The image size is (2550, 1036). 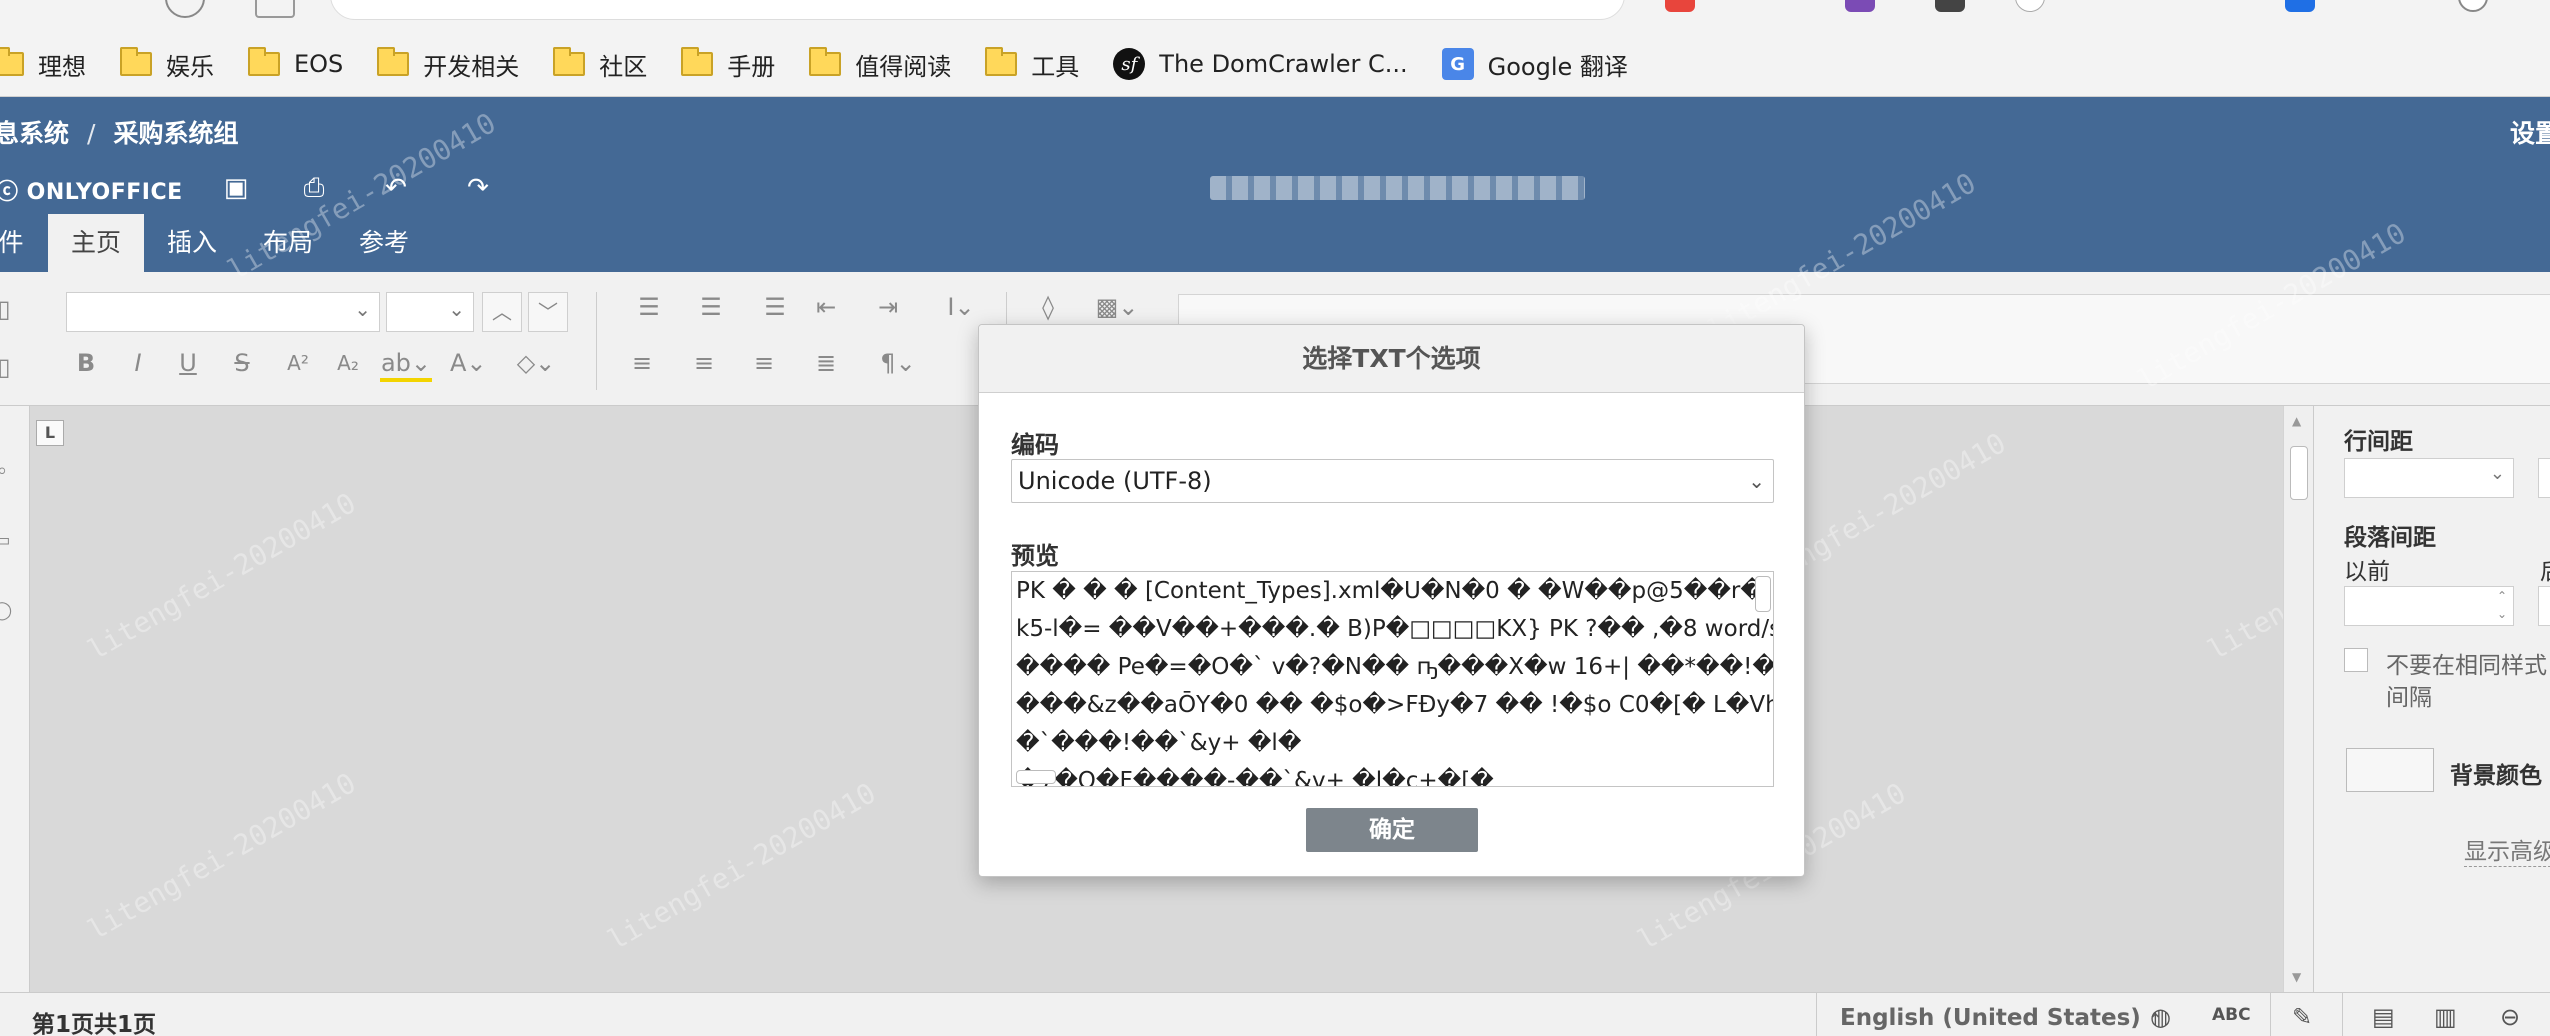 What do you see at coordinates (548, 312) in the screenshot?
I see `decrease-font-icon: ﹀` at bounding box center [548, 312].